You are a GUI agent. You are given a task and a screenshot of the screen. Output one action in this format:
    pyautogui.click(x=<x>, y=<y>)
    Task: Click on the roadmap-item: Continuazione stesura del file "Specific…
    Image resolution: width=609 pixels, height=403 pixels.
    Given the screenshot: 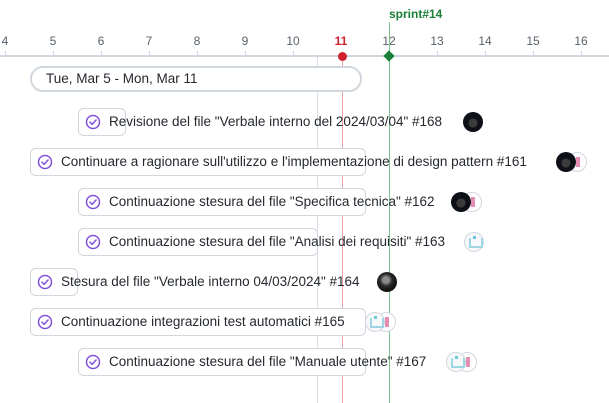 What is the action you would take?
    pyautogui.click(x=288, y=202)
    